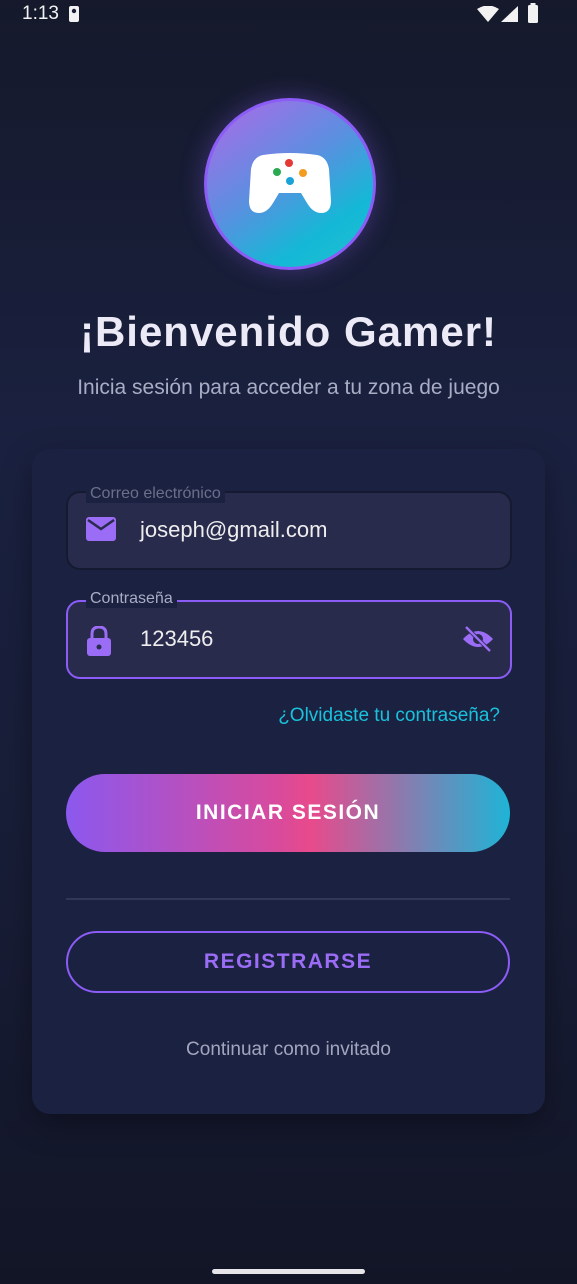  What do you see at coordinates (176, 639) in the screenshot?
I see `password-input: 123456` at bounding box center [176, 639].